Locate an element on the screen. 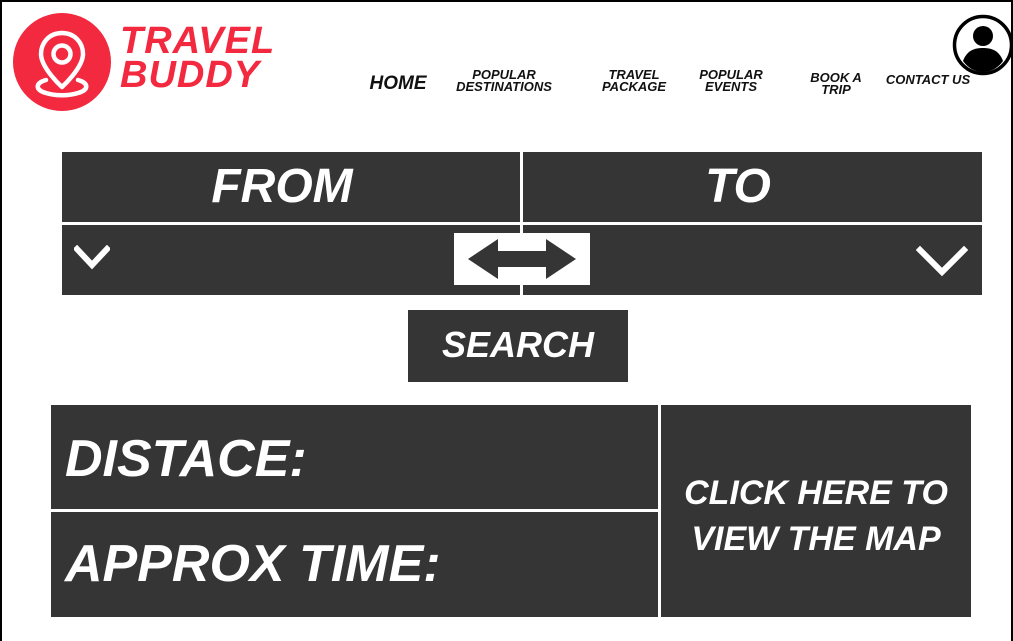  search-button-label: SEARCH is located at coordinates (517, 344).